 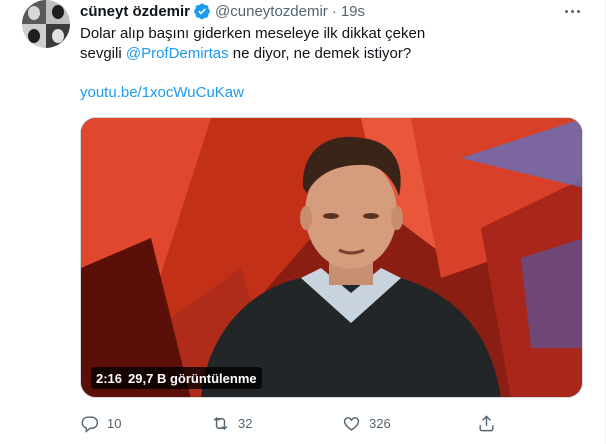 What do you see at coordinates (335, 423) in the screenshot?
I see `tweet-actions: 10 32 326` at bounding box center [335, 423].